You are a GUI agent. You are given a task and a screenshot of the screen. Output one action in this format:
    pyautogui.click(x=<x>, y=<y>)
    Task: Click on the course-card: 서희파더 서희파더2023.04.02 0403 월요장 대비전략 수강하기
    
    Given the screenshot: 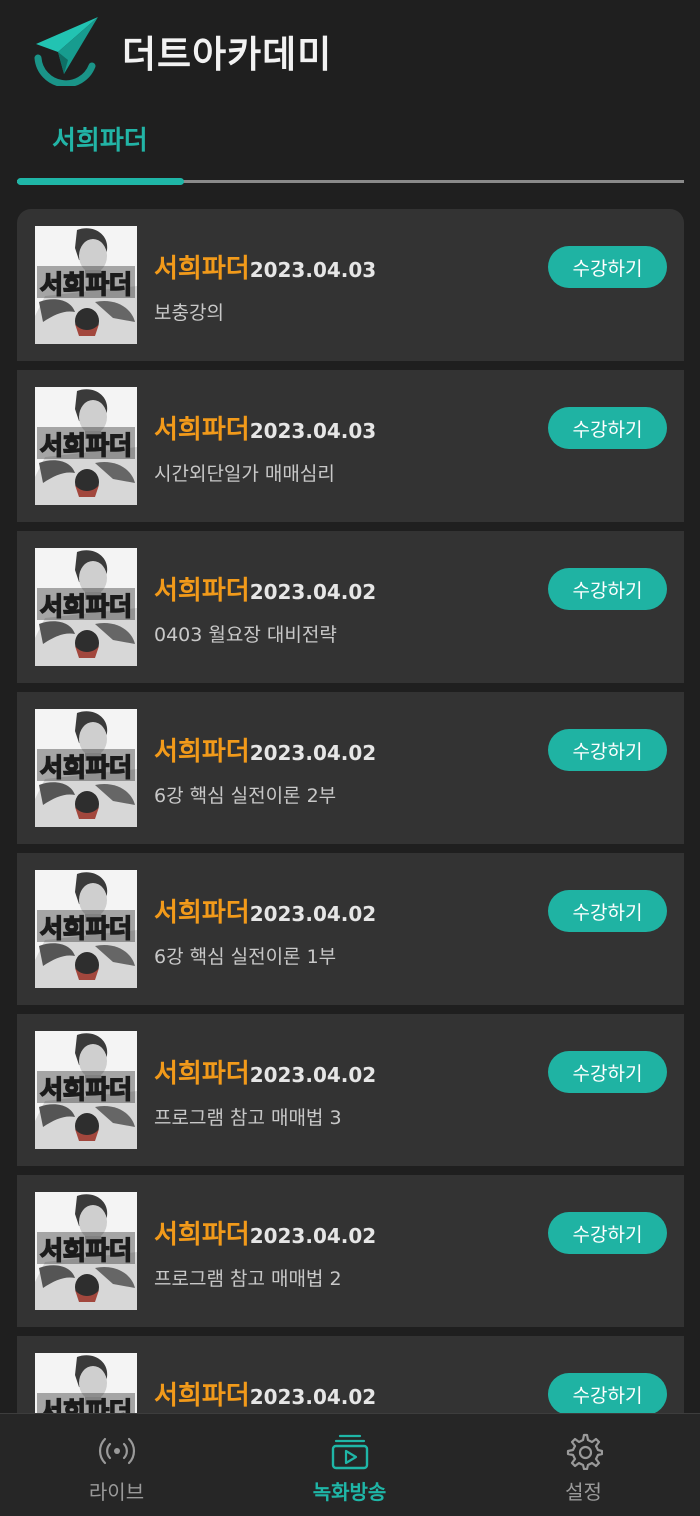 What is the action you would take?
    pyautogui.click(x=350, y=607)
    